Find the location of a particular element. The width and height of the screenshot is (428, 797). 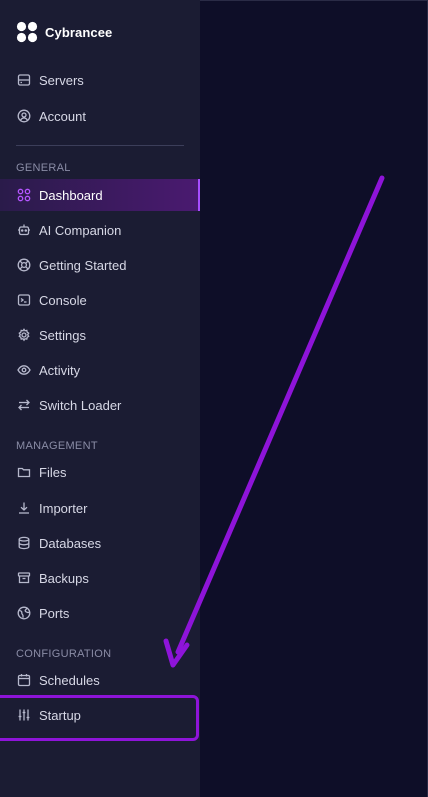

eye-icon is located at coordinates (24, 370).